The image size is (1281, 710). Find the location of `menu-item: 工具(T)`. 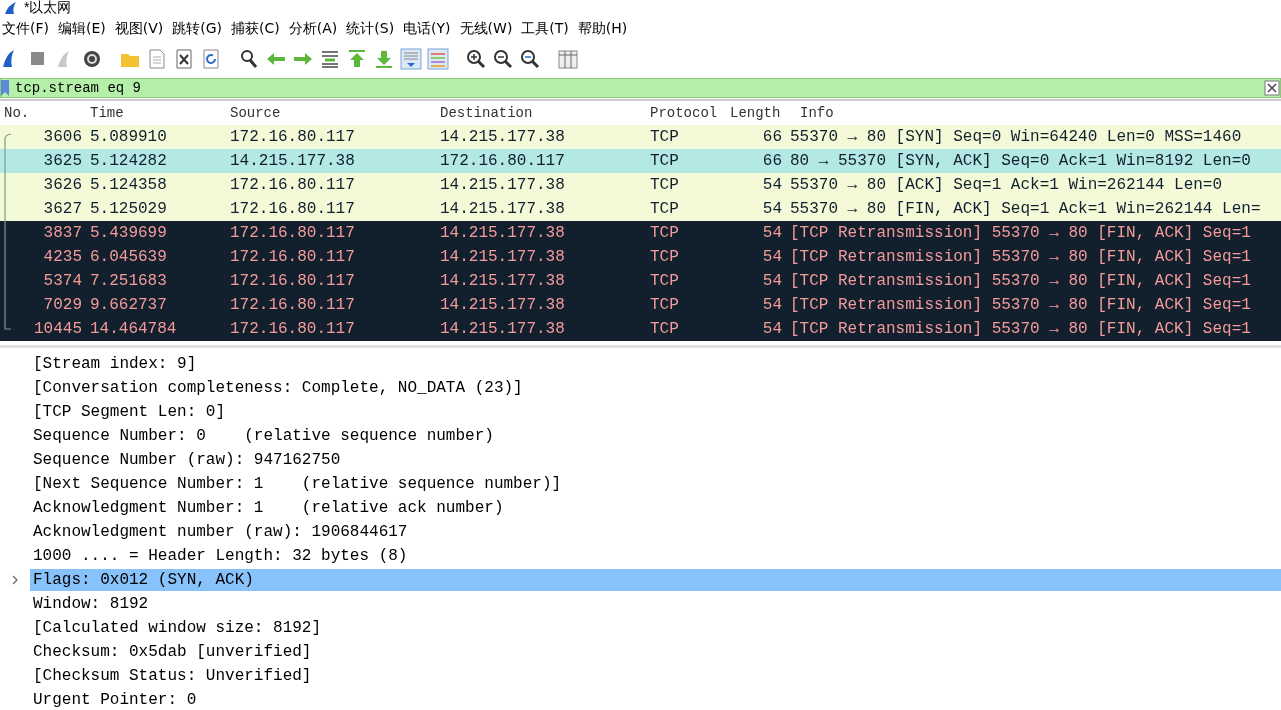

menu-item: 工具(T) is located at coordinates (547, 29).